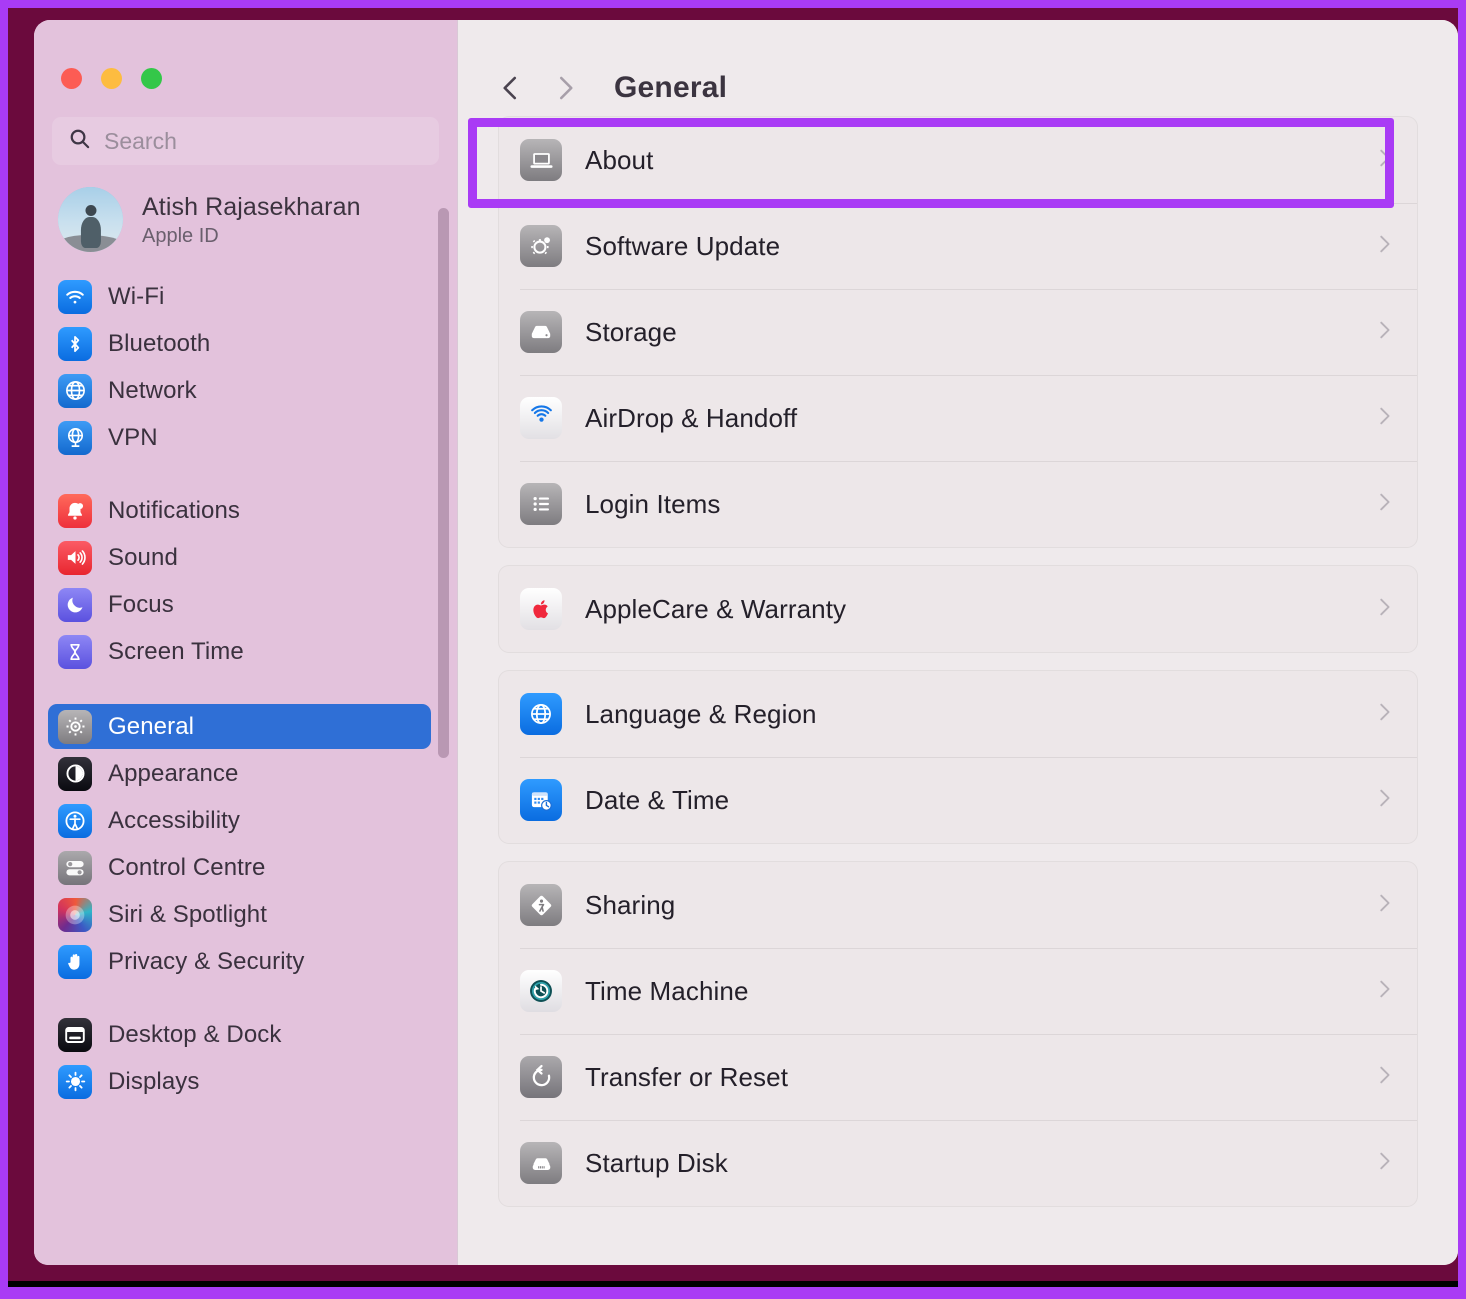  Describe the element at coordinates (691, 417) in the screenshot. I see `row-label: AirDrop & Handoff` at that location.